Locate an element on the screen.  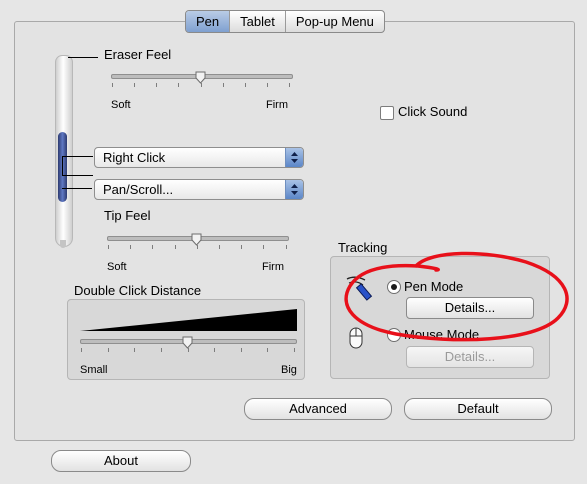
double-click-distance-label: Double Click Distance is located at coordinates (138, 290).